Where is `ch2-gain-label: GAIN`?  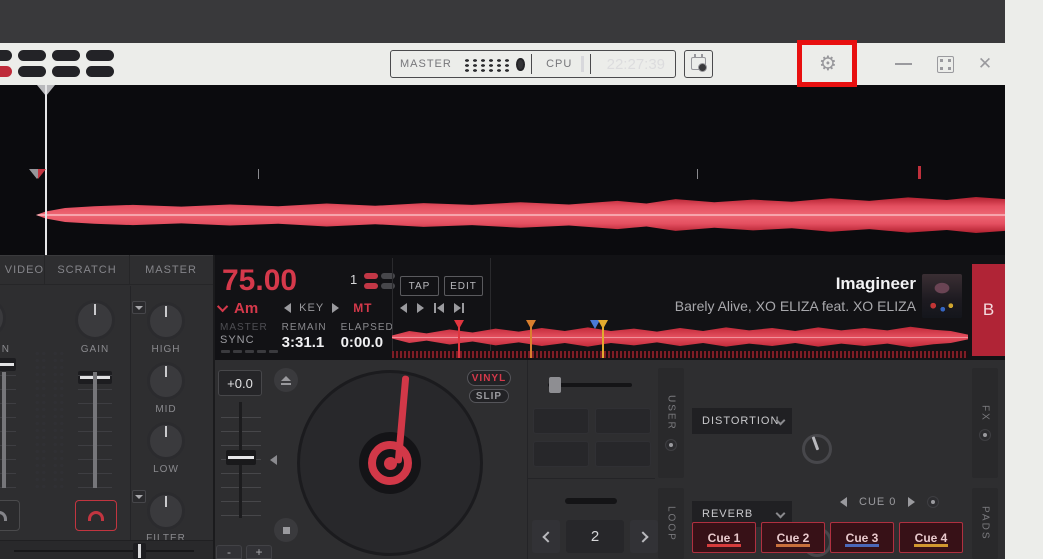
ch2-gain-label: GAIN is located at coordinates (95, 349).